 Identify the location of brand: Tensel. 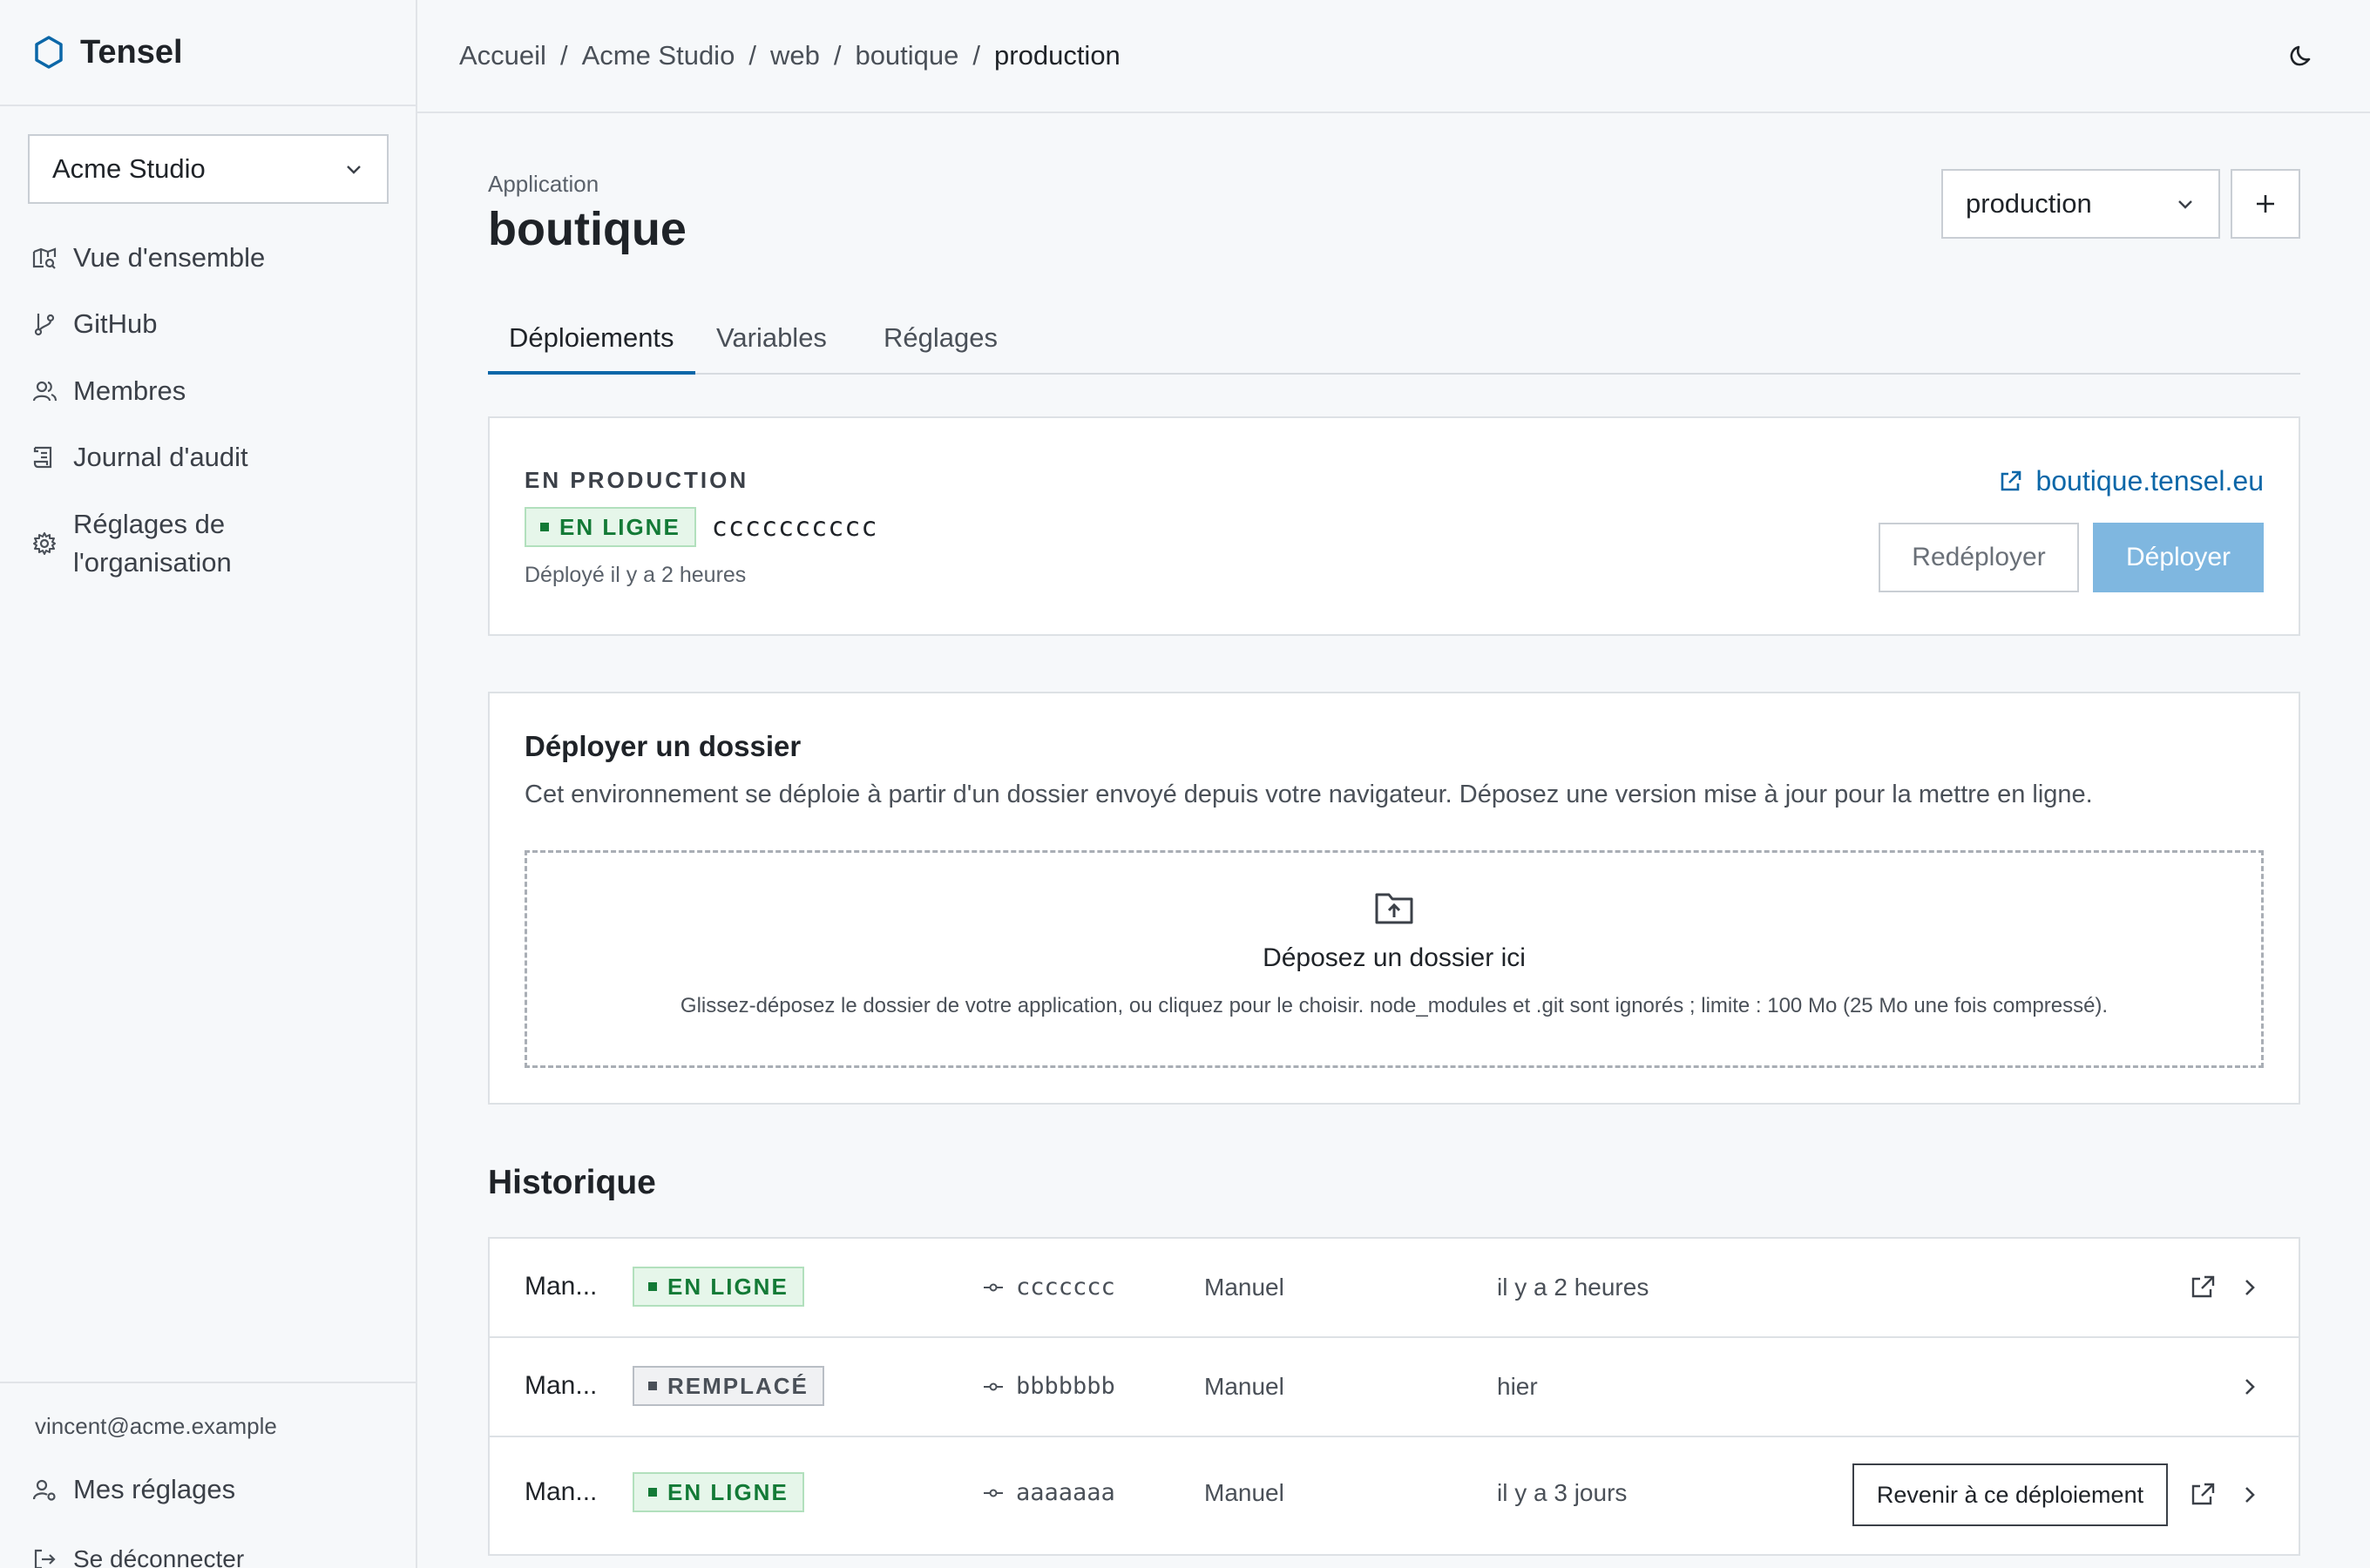
(208, 53).